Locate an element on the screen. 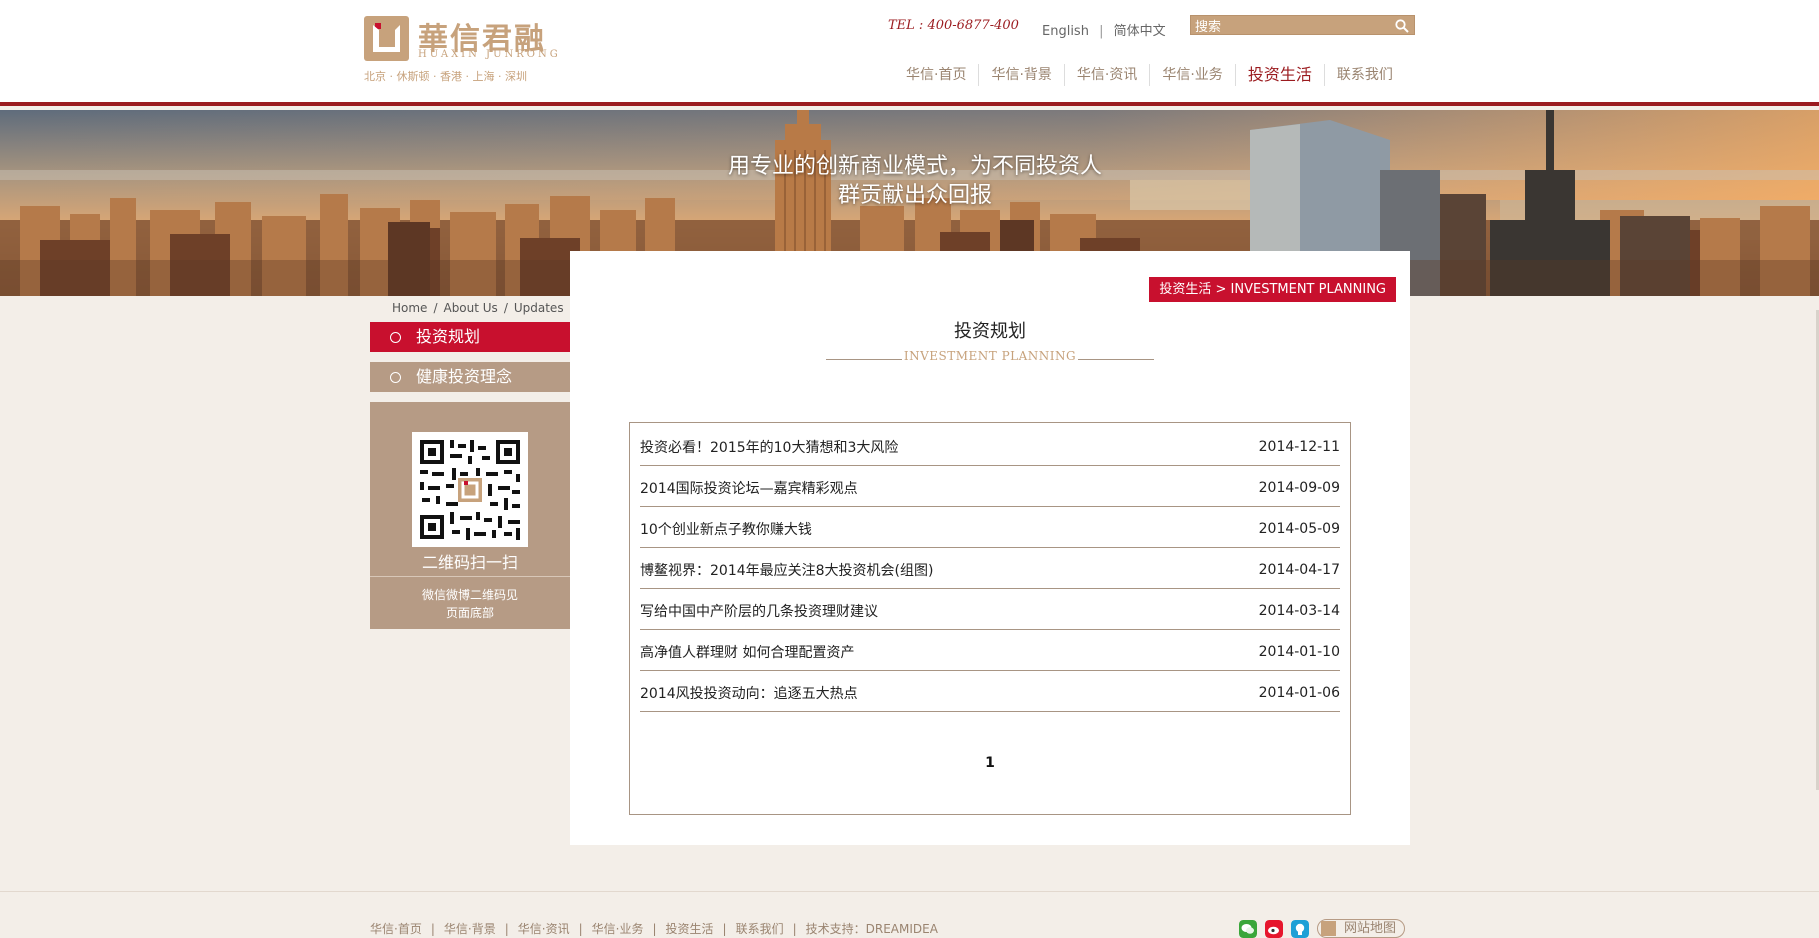  qr-note-line-1: 微信微博二维码见 is located at coordinates (469, 595).